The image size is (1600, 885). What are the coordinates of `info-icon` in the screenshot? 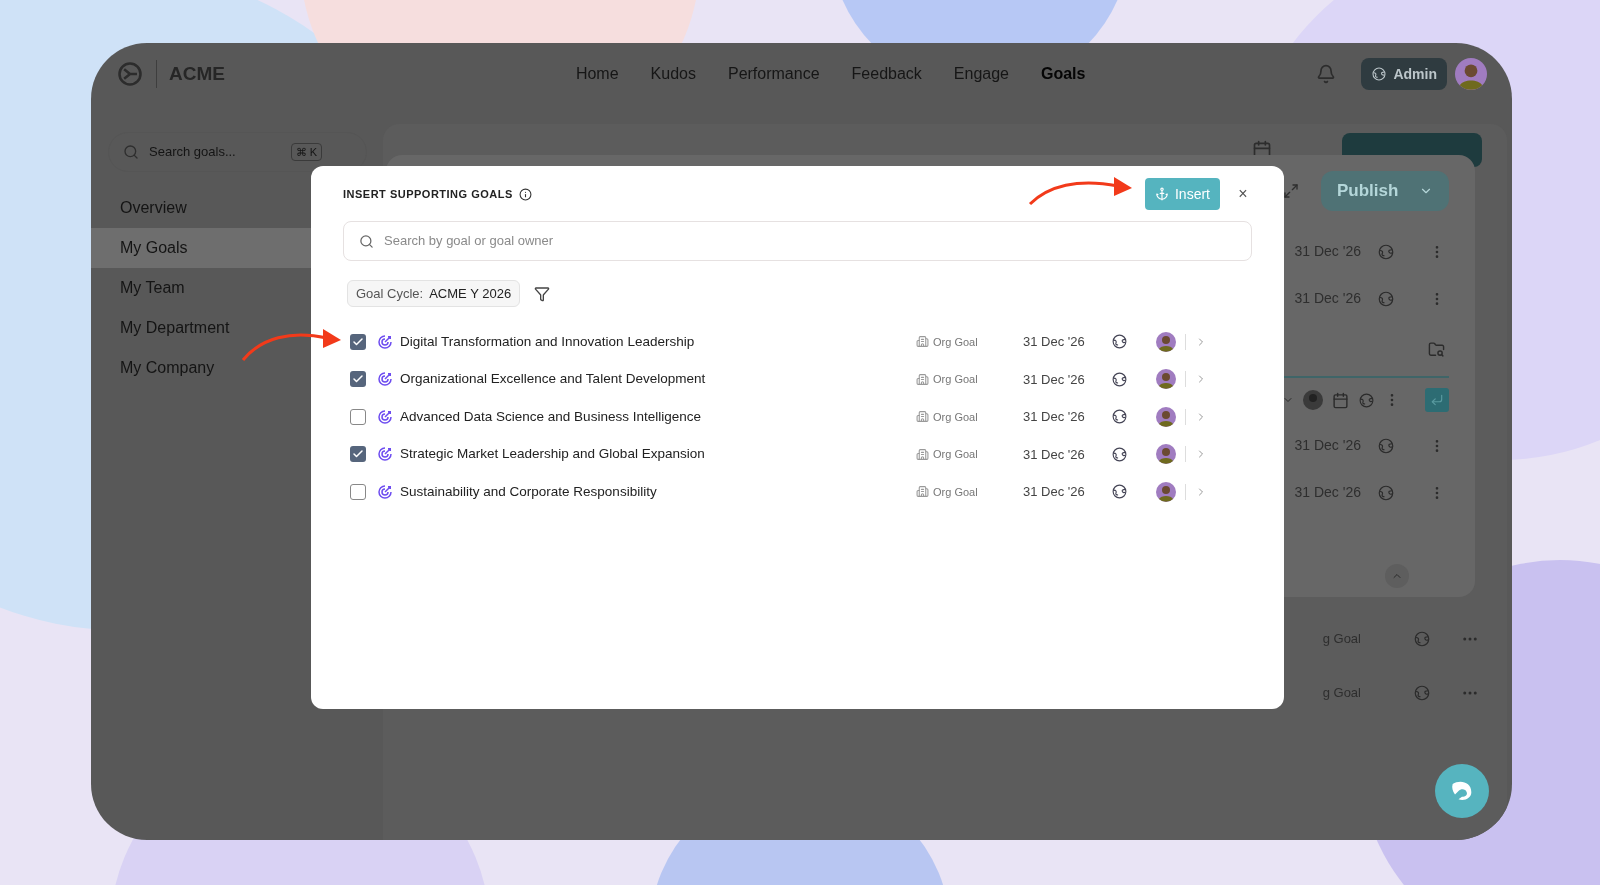 It's located at (525, 194).